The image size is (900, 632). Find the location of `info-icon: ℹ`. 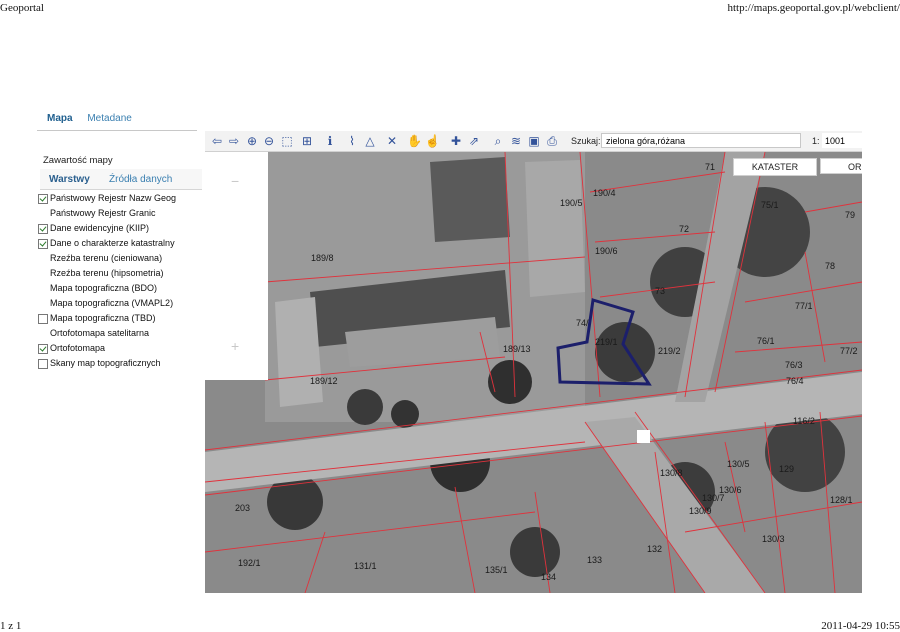

info-icon: ℹ is located at coordinates (330, 141).